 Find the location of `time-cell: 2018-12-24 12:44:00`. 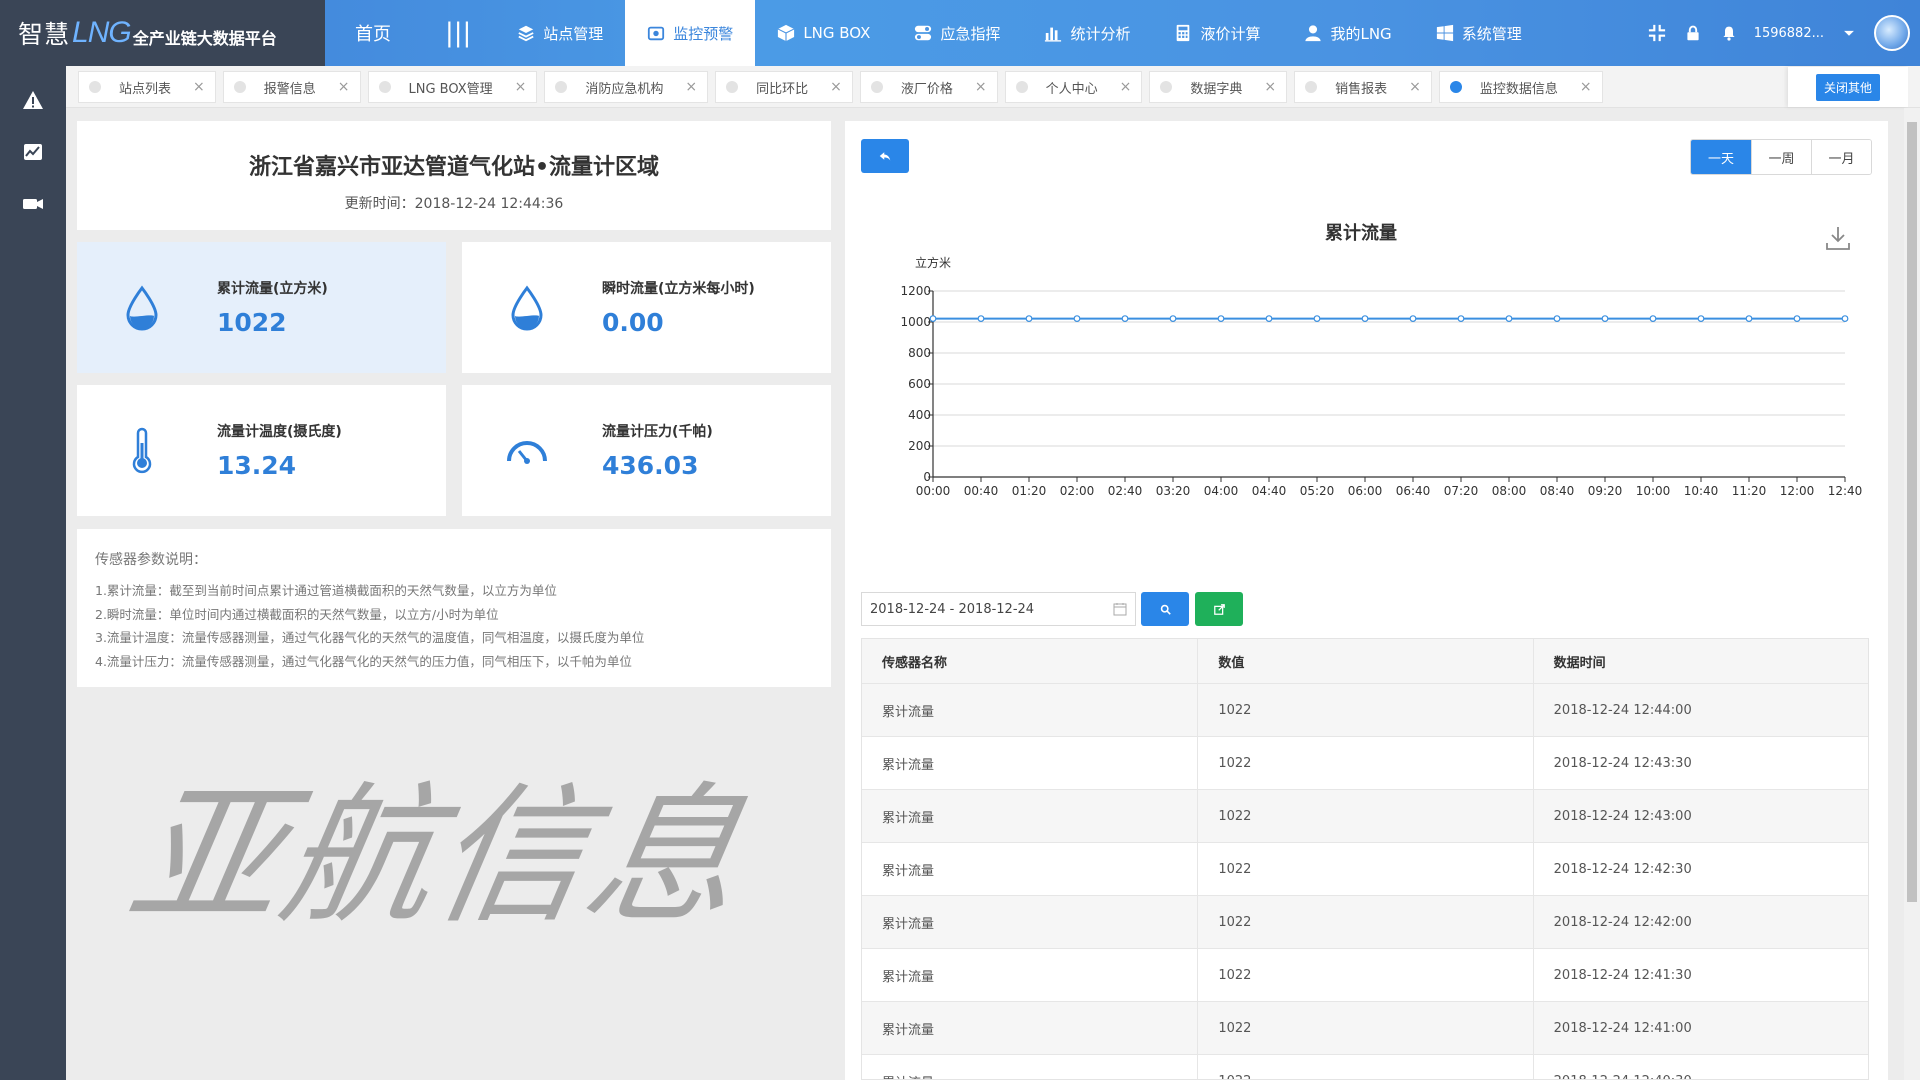

time-cell: 2018-12-24 12:44:00 is located at coordinates (1700, 710).